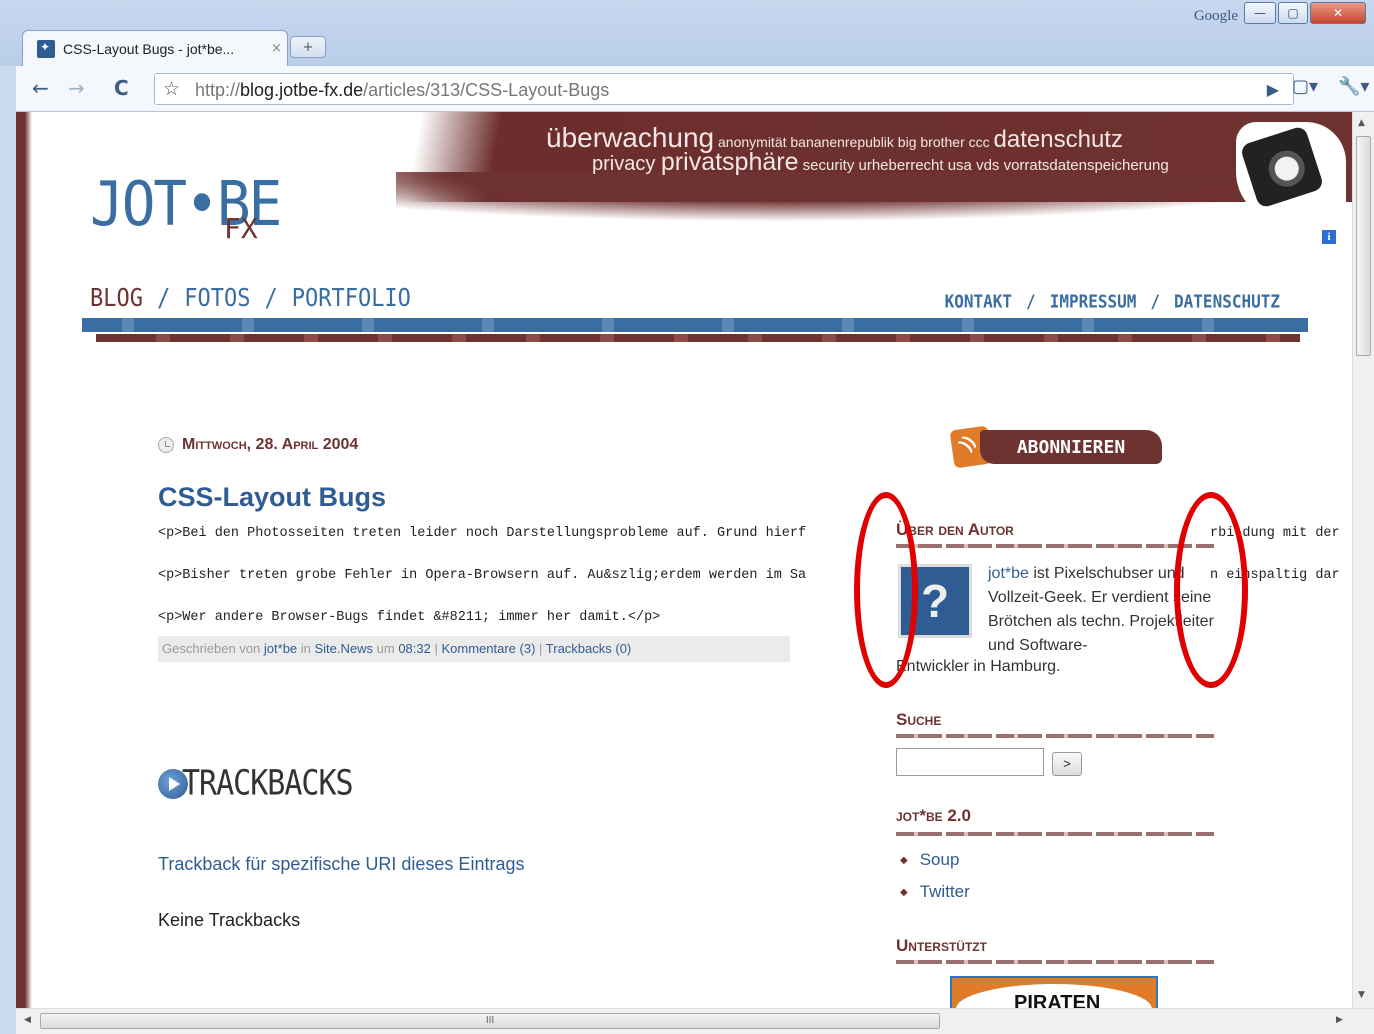 This screenshot has width=1374, height=1034. I want to click on url-prefix: http://, so click(218, 90).